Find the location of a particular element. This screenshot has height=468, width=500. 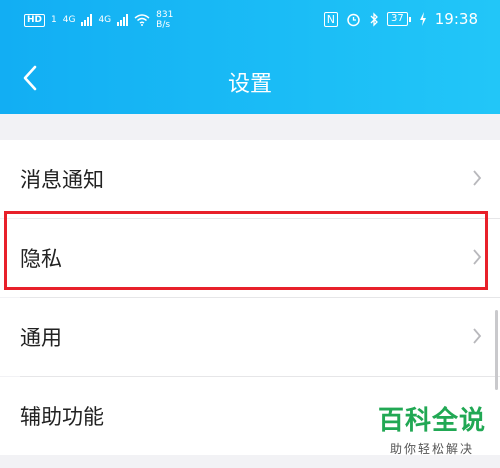

status-time: 19:38 is located at coordinates (456, 19).